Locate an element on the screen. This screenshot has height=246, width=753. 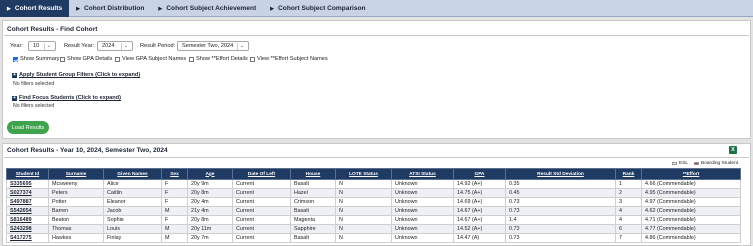
table-cell: Sapphire is located at coordinates (313, 229).